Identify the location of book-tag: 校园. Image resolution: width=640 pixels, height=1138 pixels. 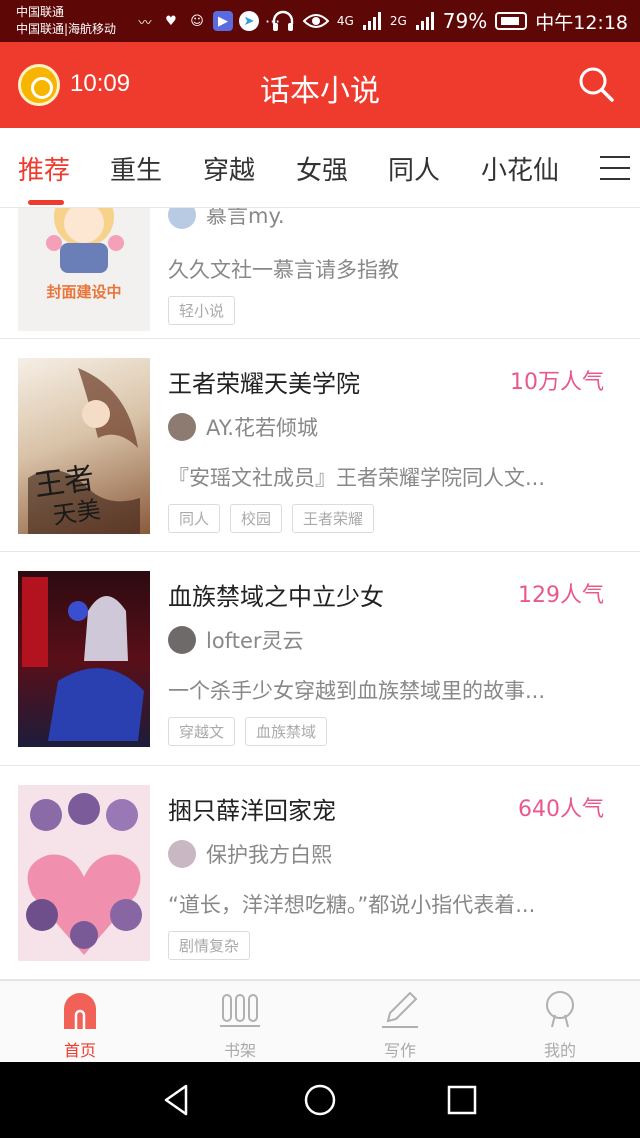
(256, 518).